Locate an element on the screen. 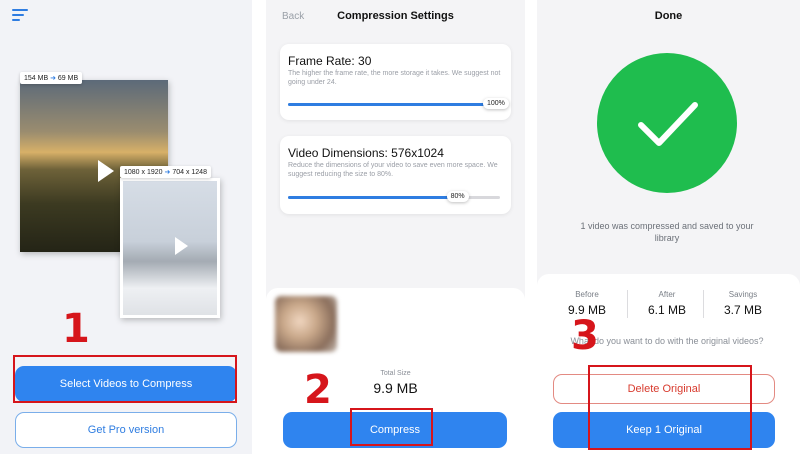  frame-rate-slider-fill is located at coordinates (394, 104).